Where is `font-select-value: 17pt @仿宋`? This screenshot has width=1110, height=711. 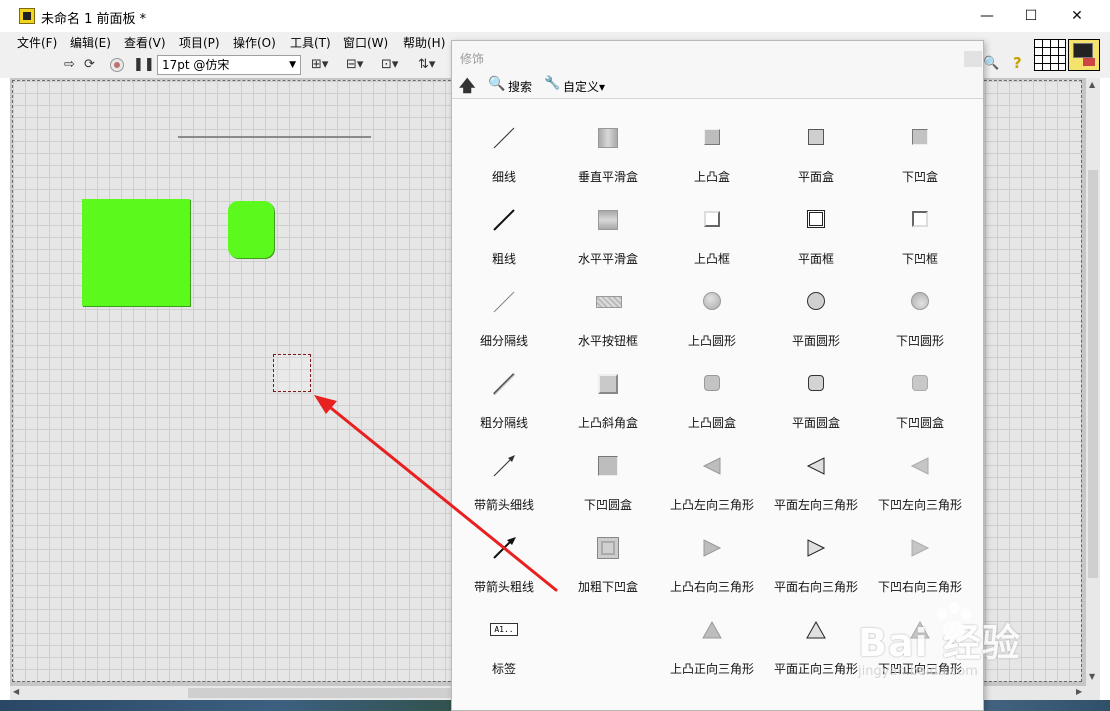 font-select-value: 17pt @仿宋 is located at coordinates (196, 65).